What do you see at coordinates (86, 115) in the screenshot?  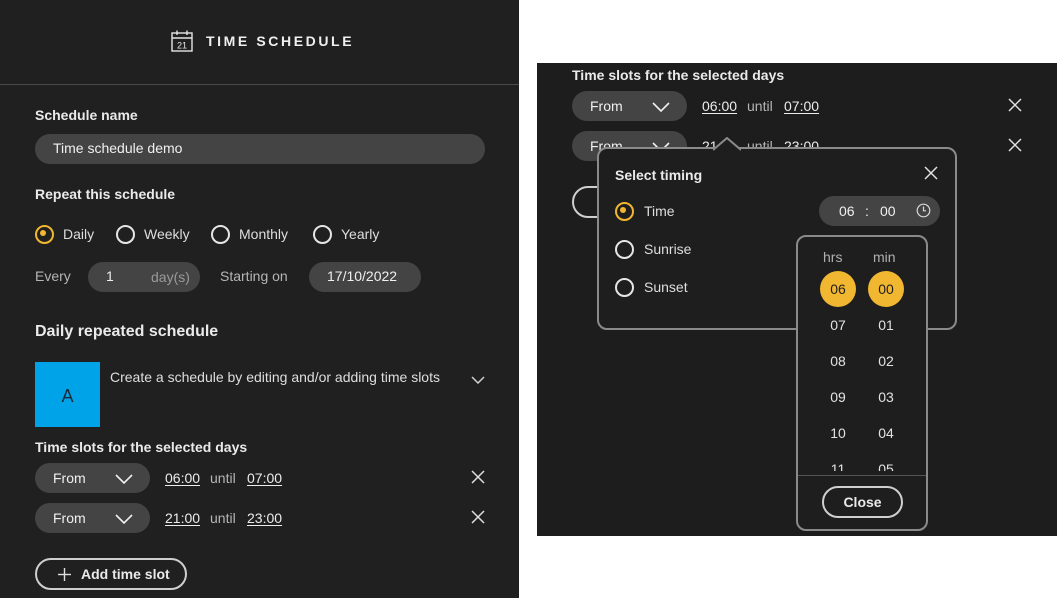 I see `schedule-name-label: Schedule name` at bounding box center [86, 115].